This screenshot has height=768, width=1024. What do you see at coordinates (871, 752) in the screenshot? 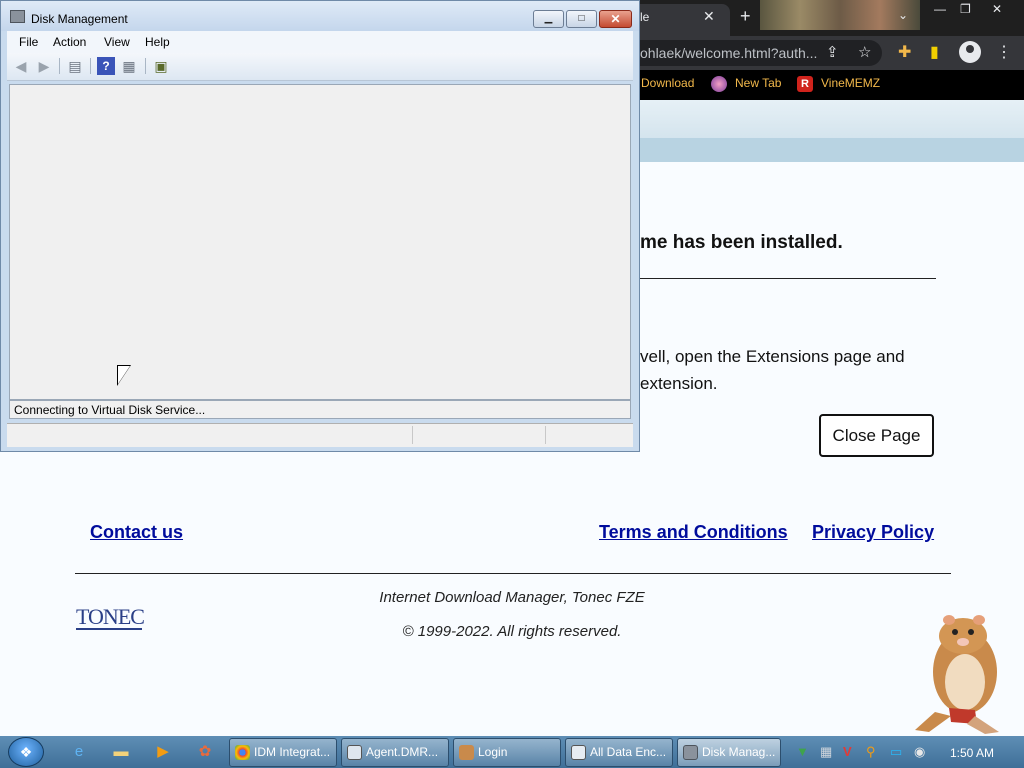
I see `search-tray-icon: ⚲` at bounding box center [871, 752].